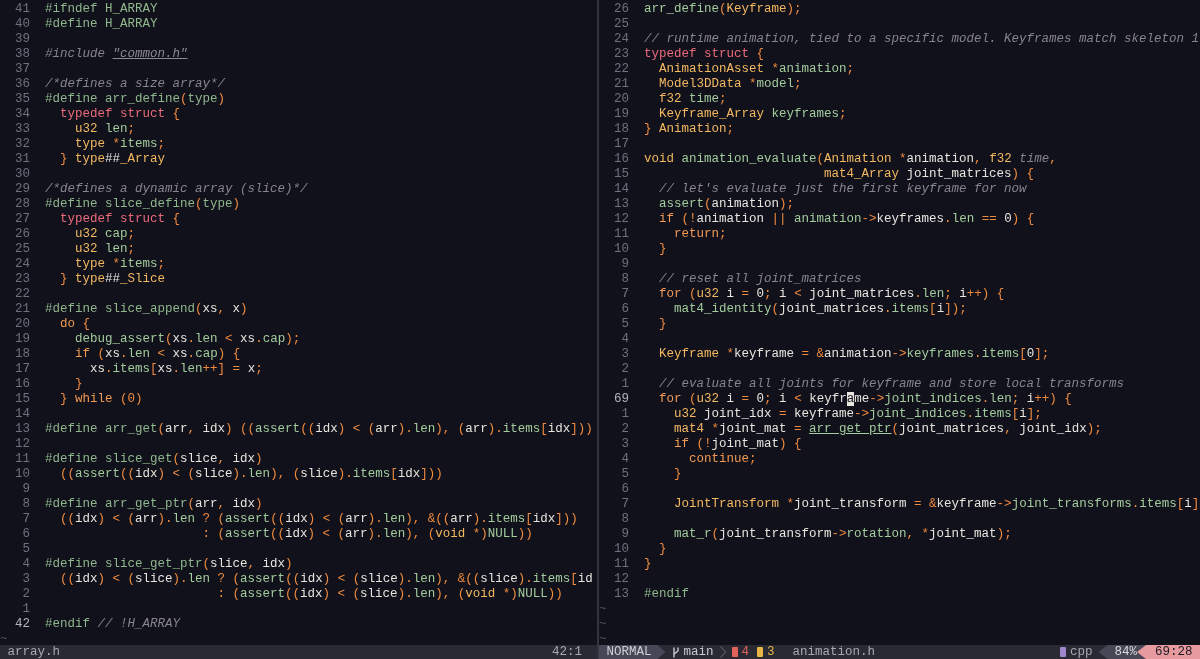  What do you see at coordinates (25, 609) in the screenshot?
I see `line-number: 1` at bounding box center [25, 609].